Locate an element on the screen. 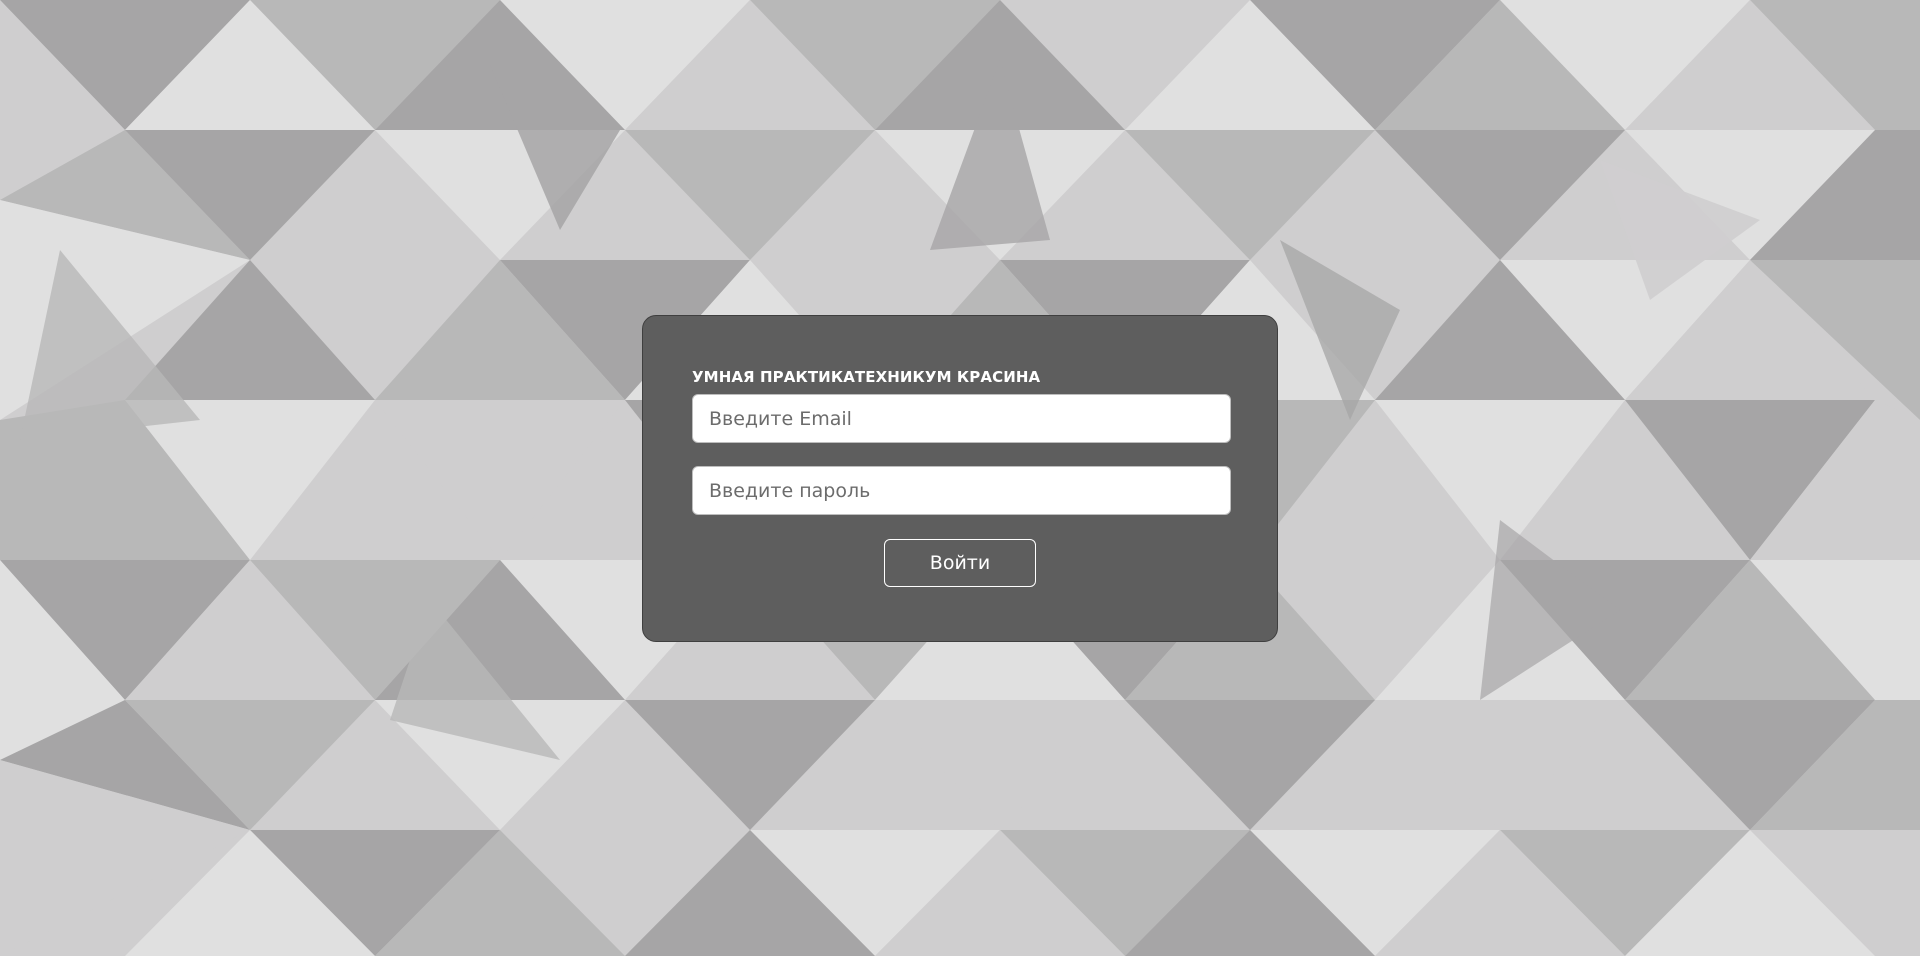  email-input is located at coordinates (961, 418).